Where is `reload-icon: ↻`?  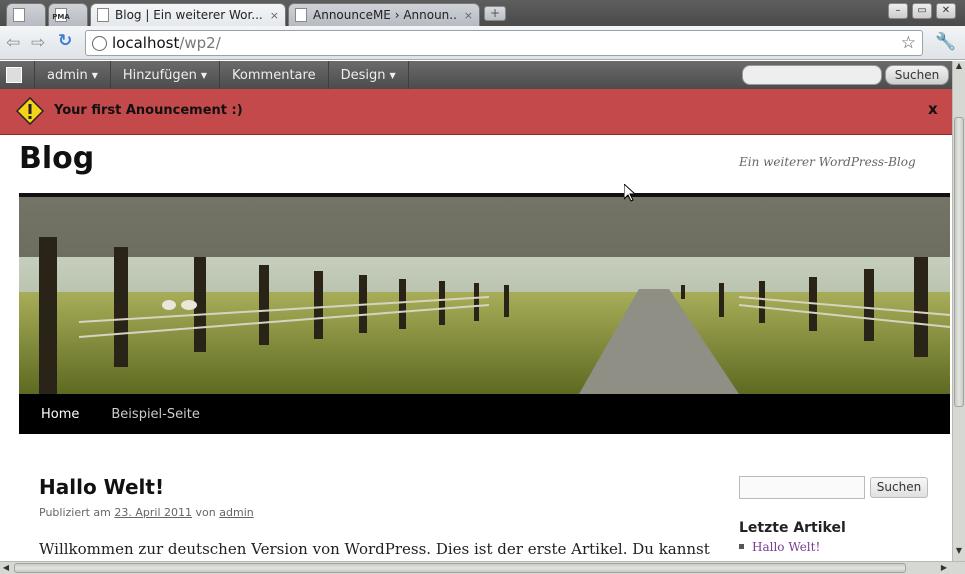 reload-icon: ↻ is located at coordinates (65, 41).